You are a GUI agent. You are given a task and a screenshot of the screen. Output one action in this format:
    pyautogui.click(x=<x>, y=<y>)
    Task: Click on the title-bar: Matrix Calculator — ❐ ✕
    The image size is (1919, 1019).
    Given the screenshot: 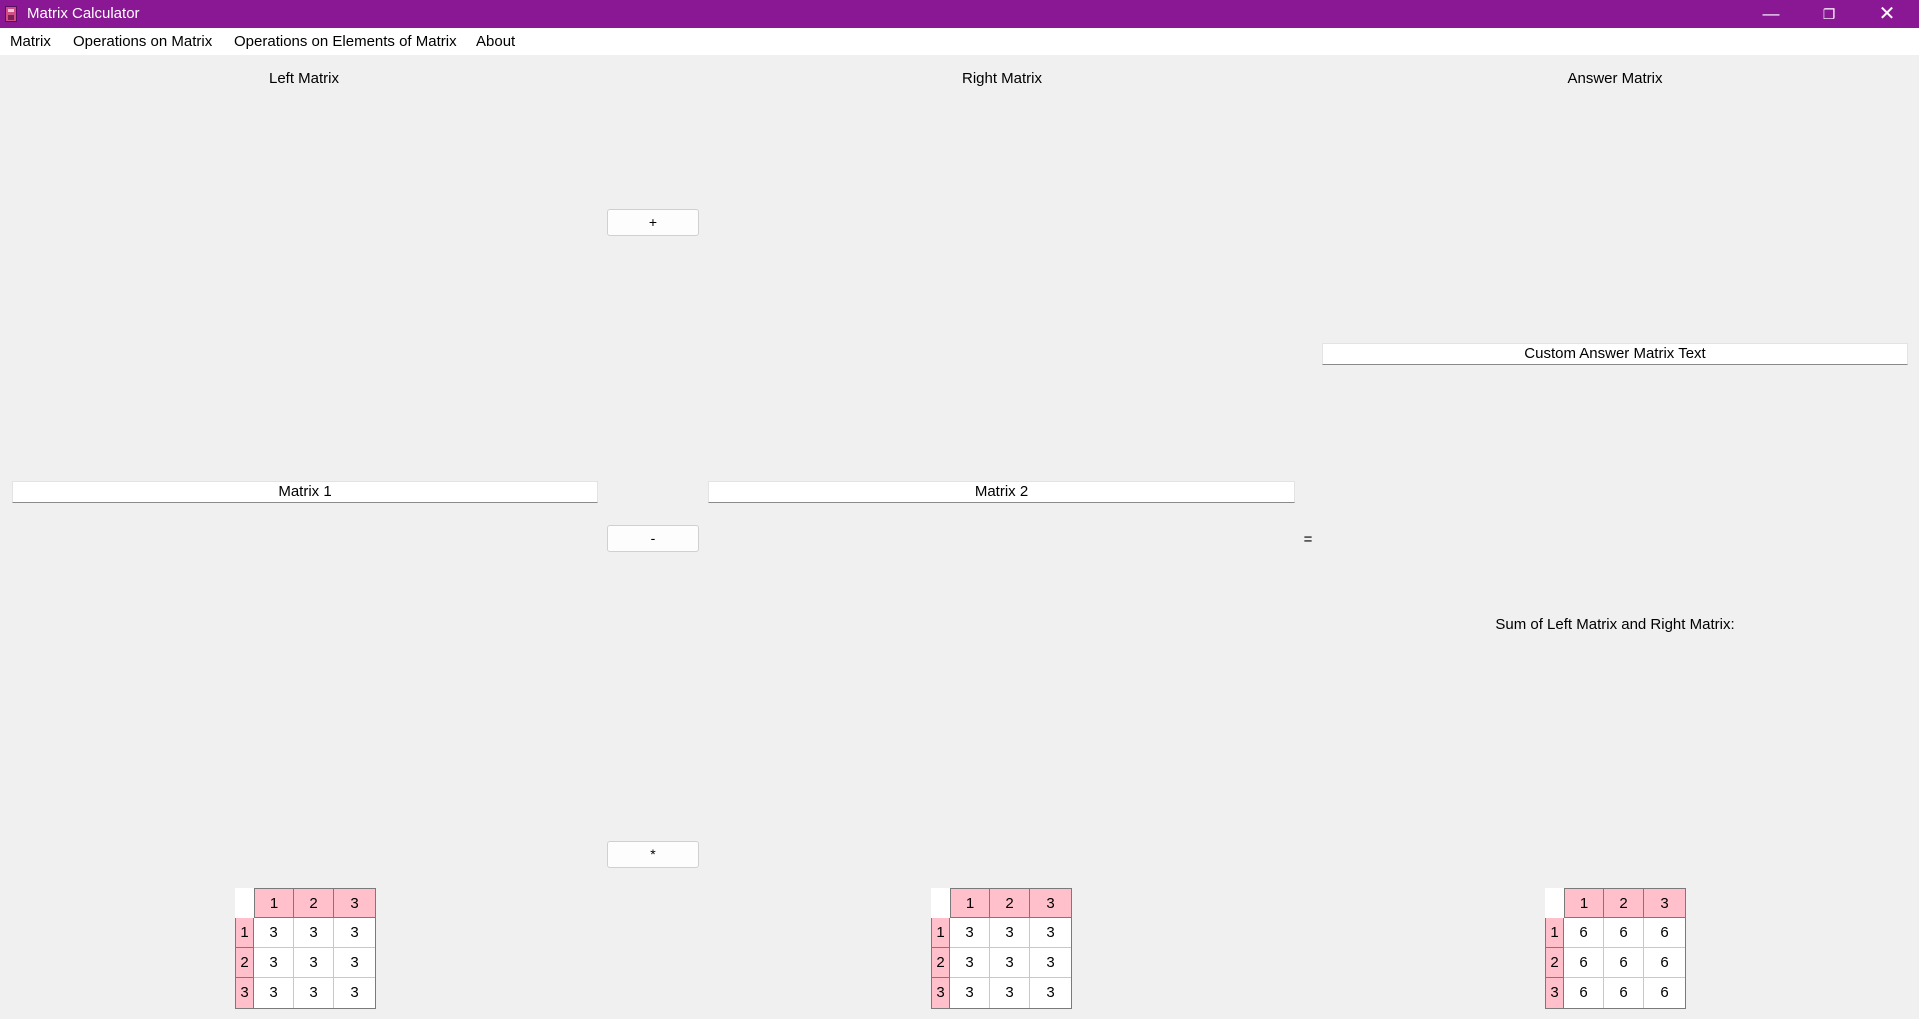 What is the action you would take?
    pyautogui.click(x=959, y=14)
    